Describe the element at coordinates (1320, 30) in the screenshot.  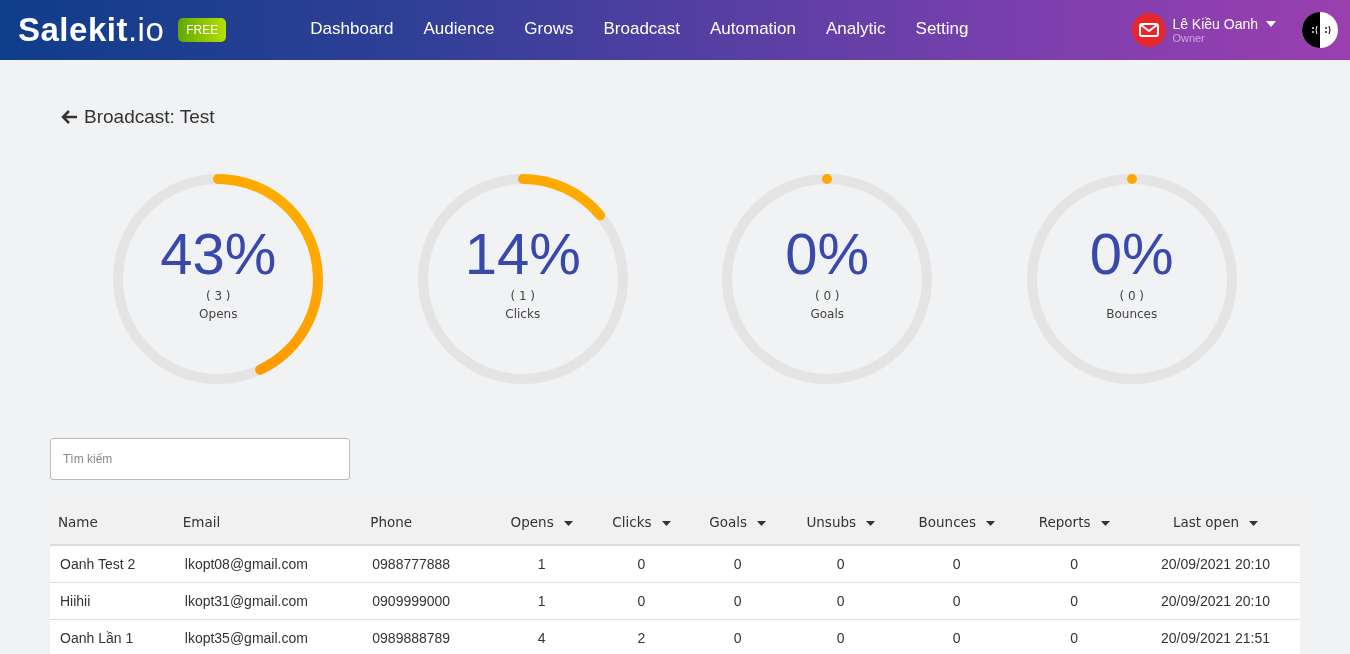
I see `avatar-icon` at that location.